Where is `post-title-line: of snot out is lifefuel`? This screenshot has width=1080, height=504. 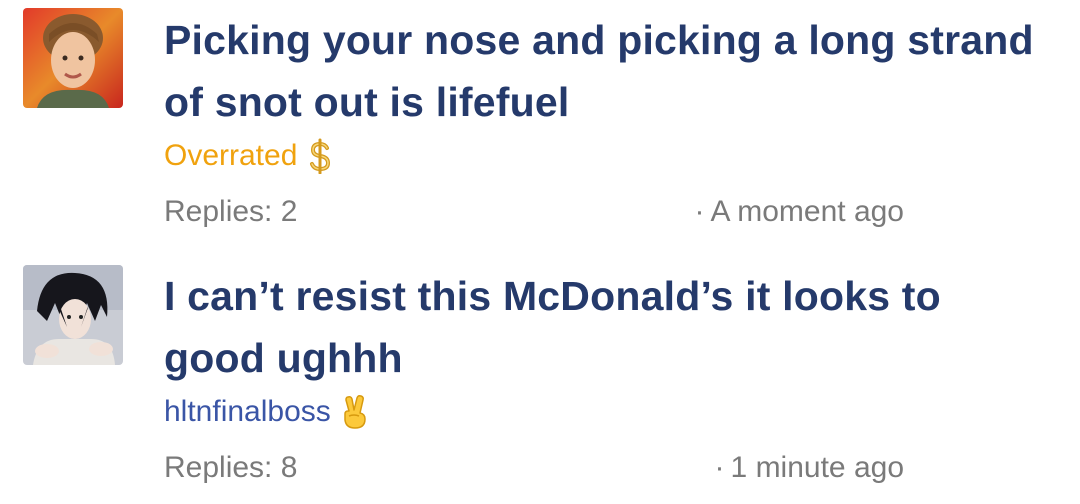
post-title-line: of snot out is lifefuel is located at coordinates (367, 102).